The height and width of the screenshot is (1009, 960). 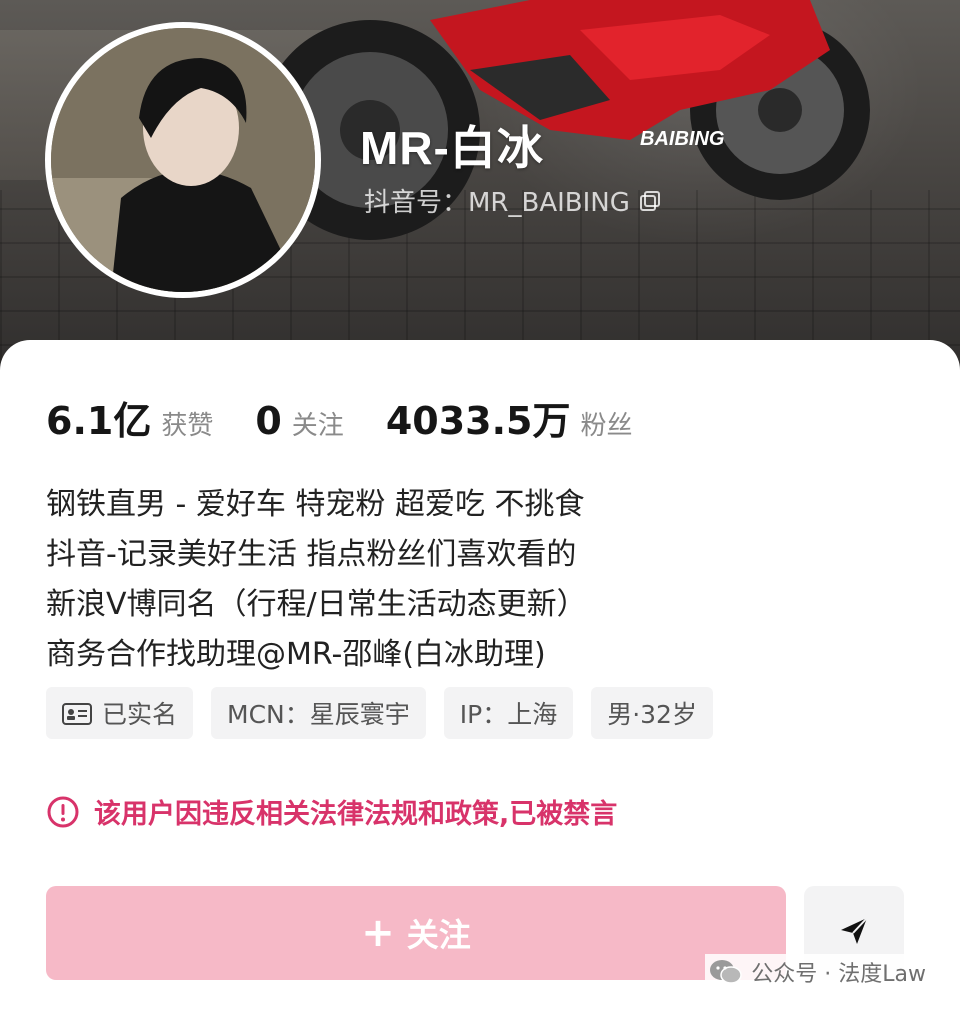 What do you see at coordinates (187, 426) in the screenshot?
I see `likes-label: 获赞` at bounding box center [187, 426].